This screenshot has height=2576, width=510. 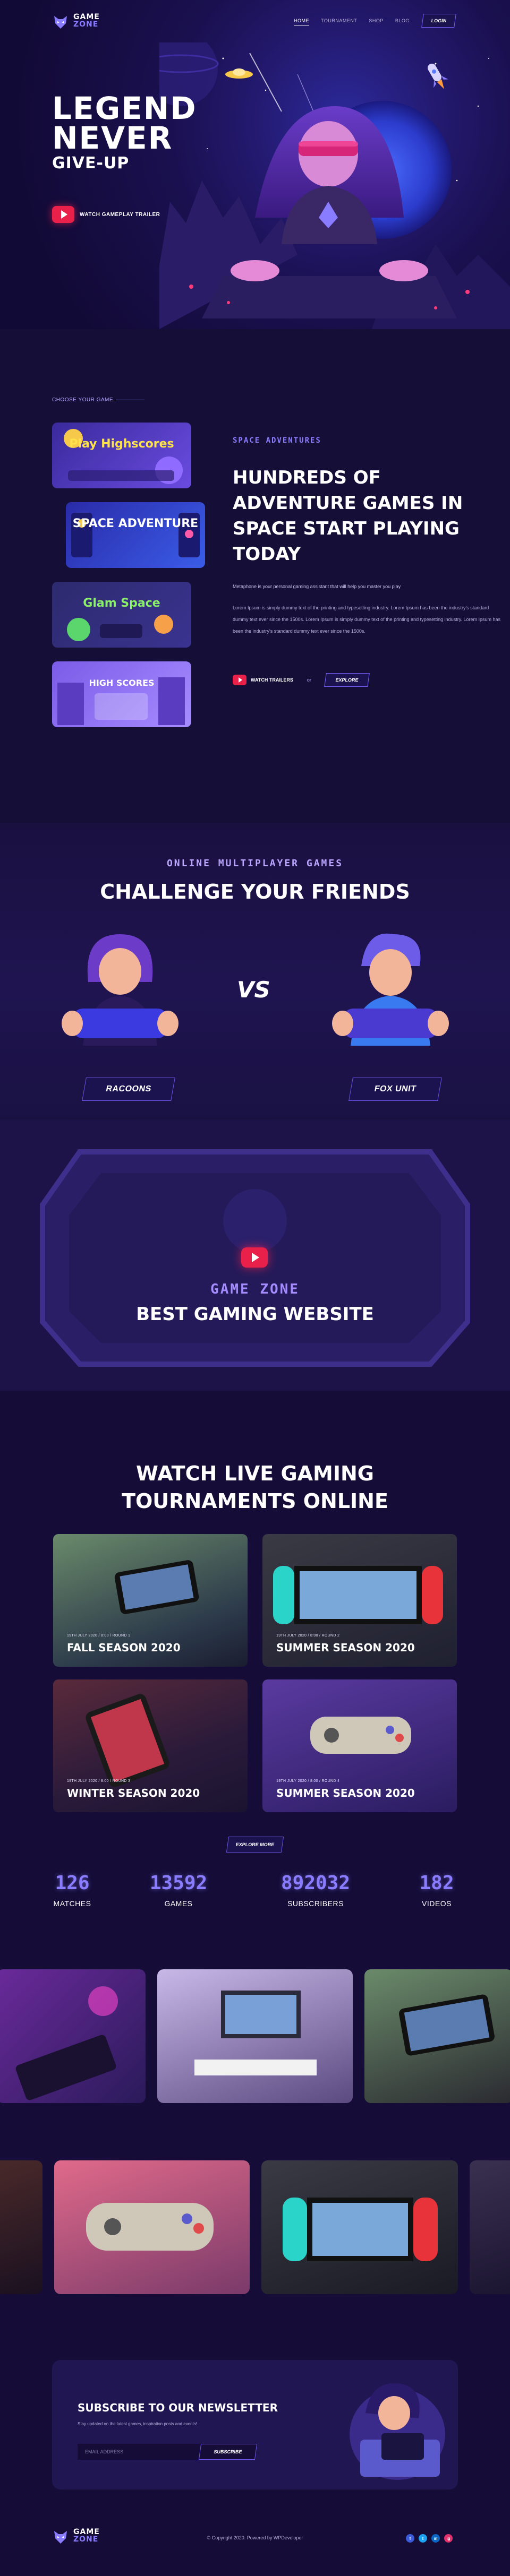 I want to click on brand-logo: GAME ZONE, so click(x=86, y=22).